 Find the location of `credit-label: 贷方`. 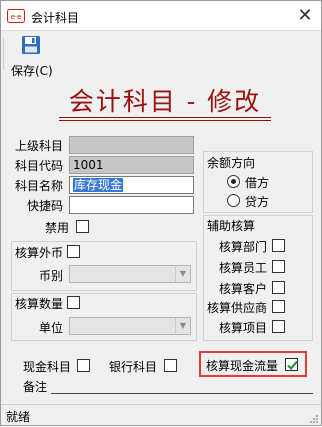

credit-label: 贷方 is located at coordinates (257, 202).